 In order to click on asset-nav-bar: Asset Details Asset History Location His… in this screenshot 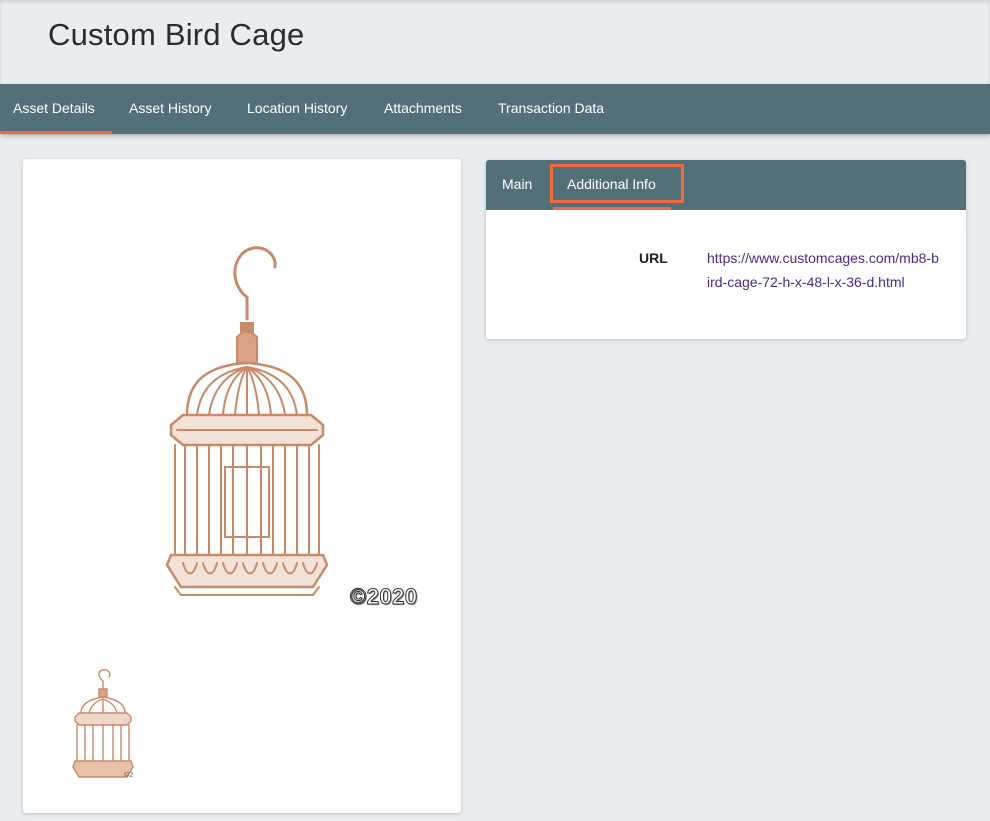, I will do `click(495, 109)`.